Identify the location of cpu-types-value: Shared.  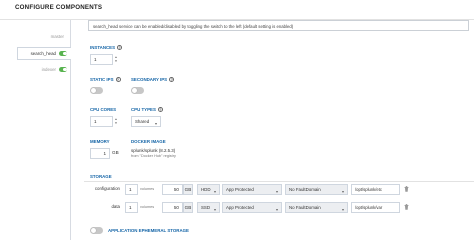
(142, 121).